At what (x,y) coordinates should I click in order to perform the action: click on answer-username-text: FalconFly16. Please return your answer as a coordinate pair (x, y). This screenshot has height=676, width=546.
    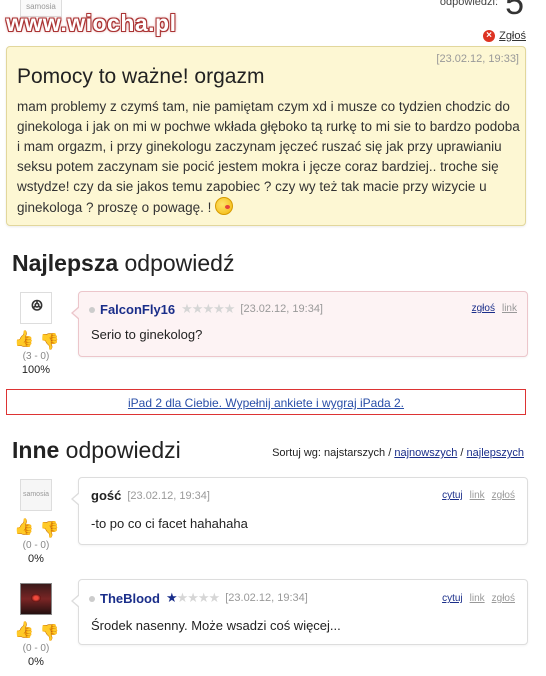
    Looking at the image, I should click on (138, 309).